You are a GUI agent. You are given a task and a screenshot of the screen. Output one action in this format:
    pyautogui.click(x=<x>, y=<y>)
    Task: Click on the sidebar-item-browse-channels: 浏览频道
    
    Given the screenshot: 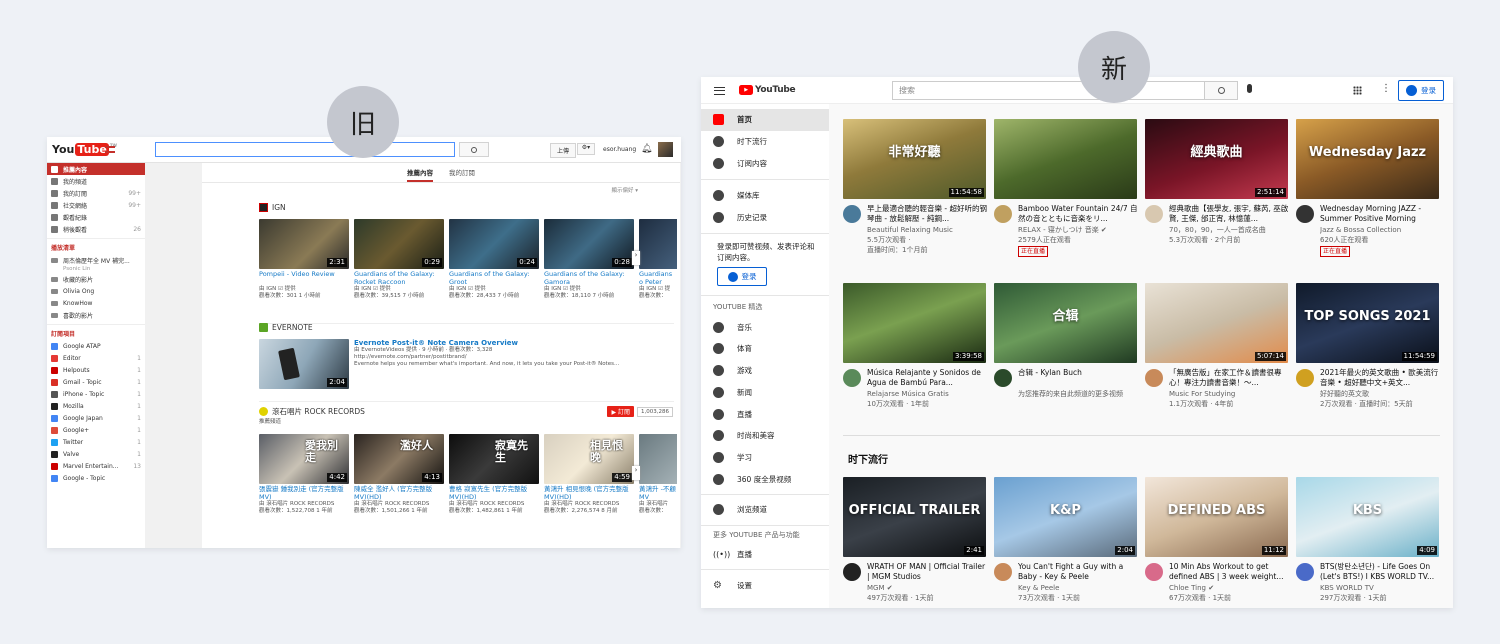 What is the action you would take?
    pyautogui.click(x=765, y=510)
    